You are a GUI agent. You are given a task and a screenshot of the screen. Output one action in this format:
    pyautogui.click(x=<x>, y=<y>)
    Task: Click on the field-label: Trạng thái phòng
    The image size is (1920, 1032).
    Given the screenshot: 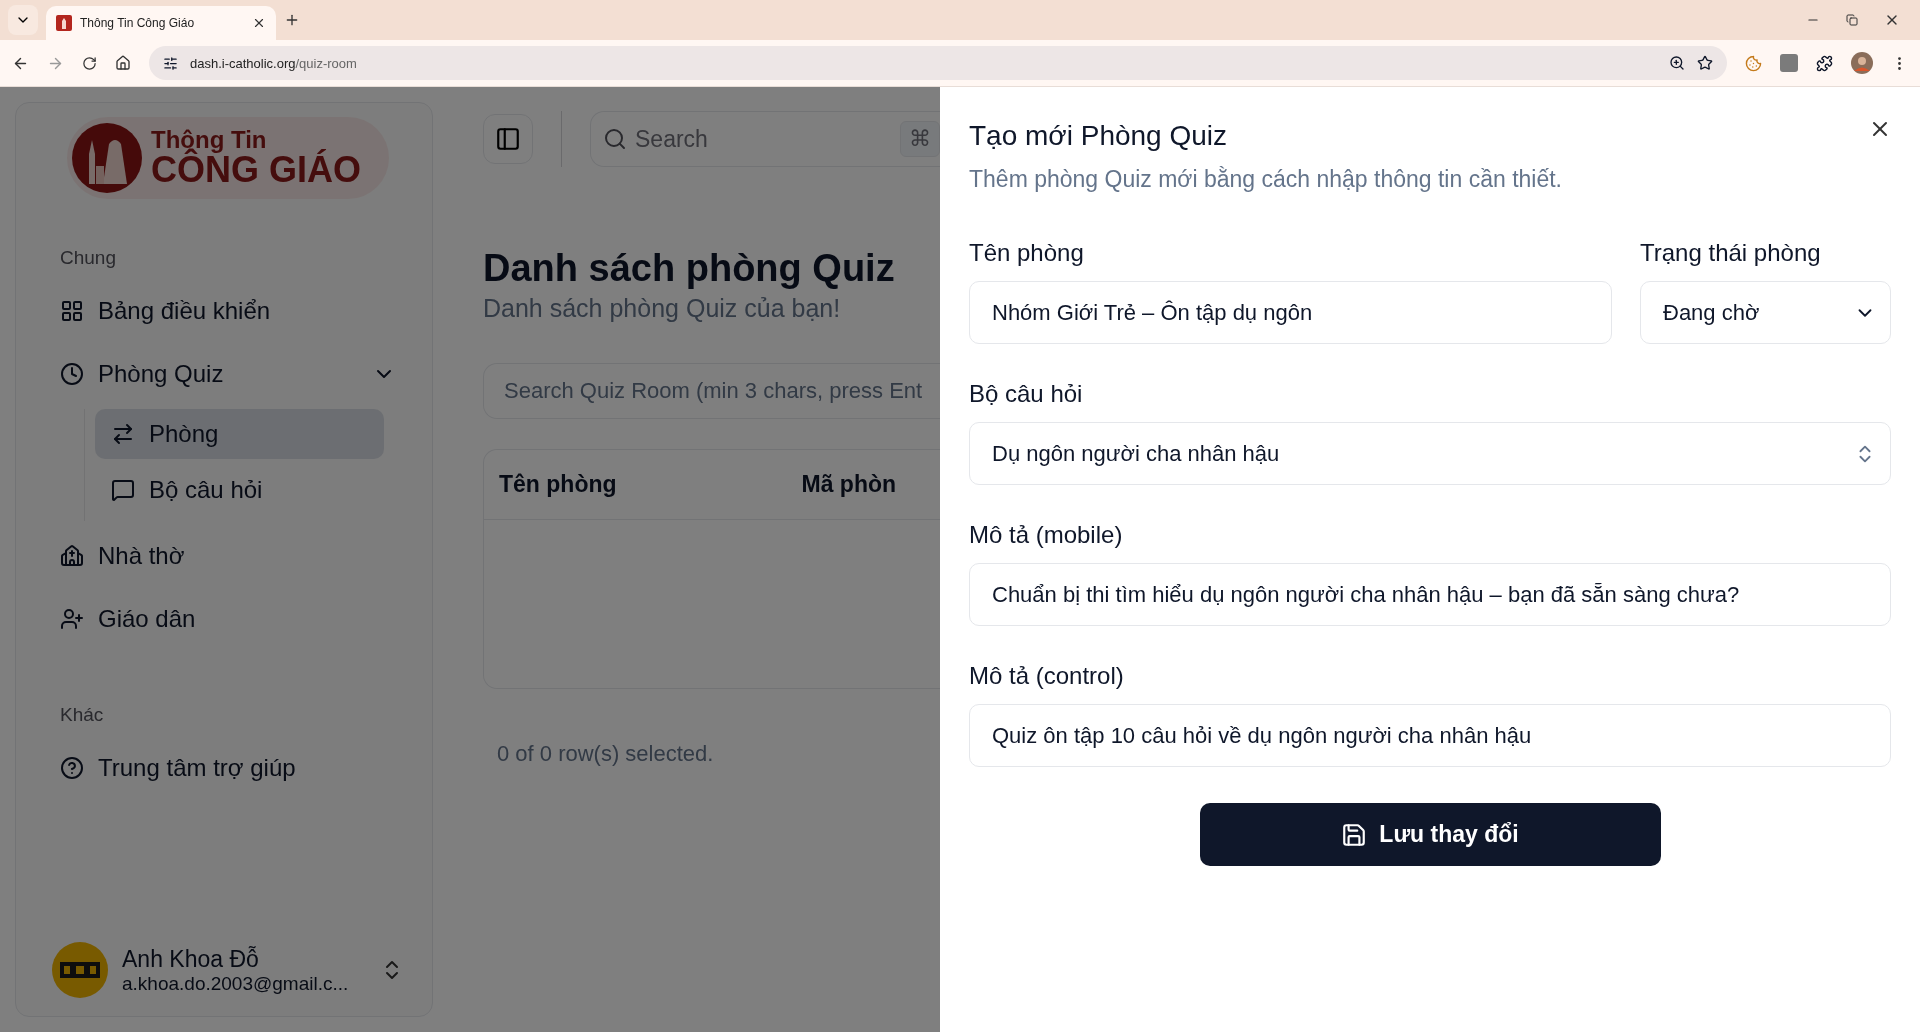 What is the action you would take?
    pyautogui.click(x=1731, y=253)
    